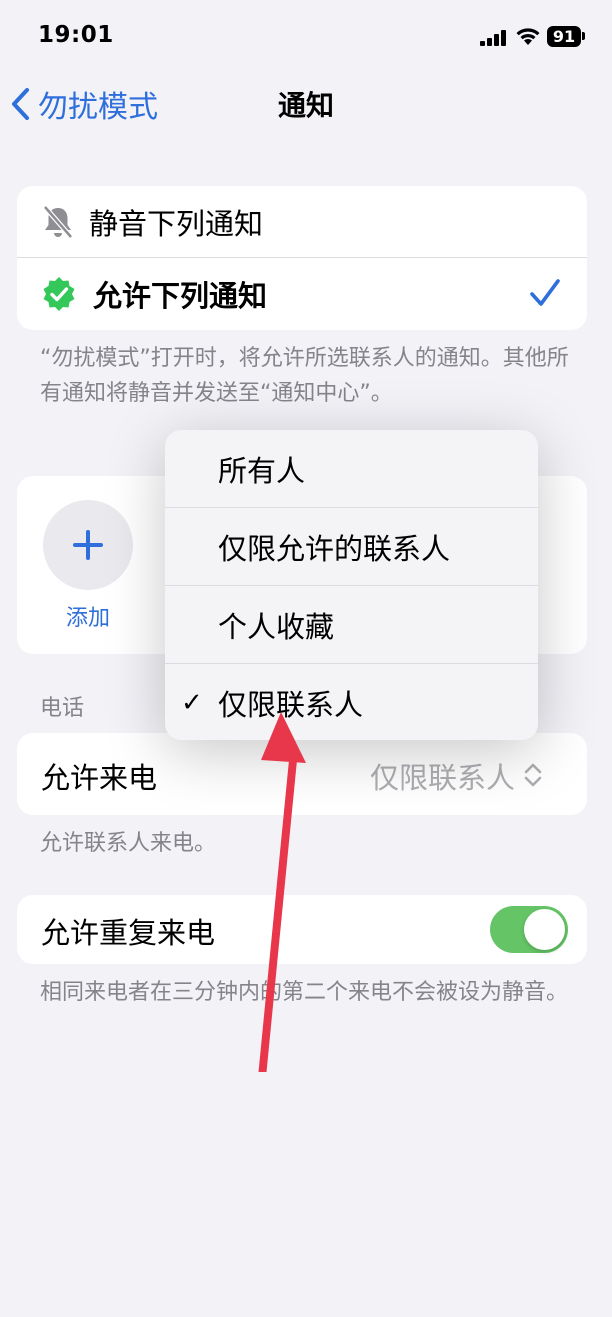  I want to click on menu-item-everyone: 所有人, so click(351, 468).